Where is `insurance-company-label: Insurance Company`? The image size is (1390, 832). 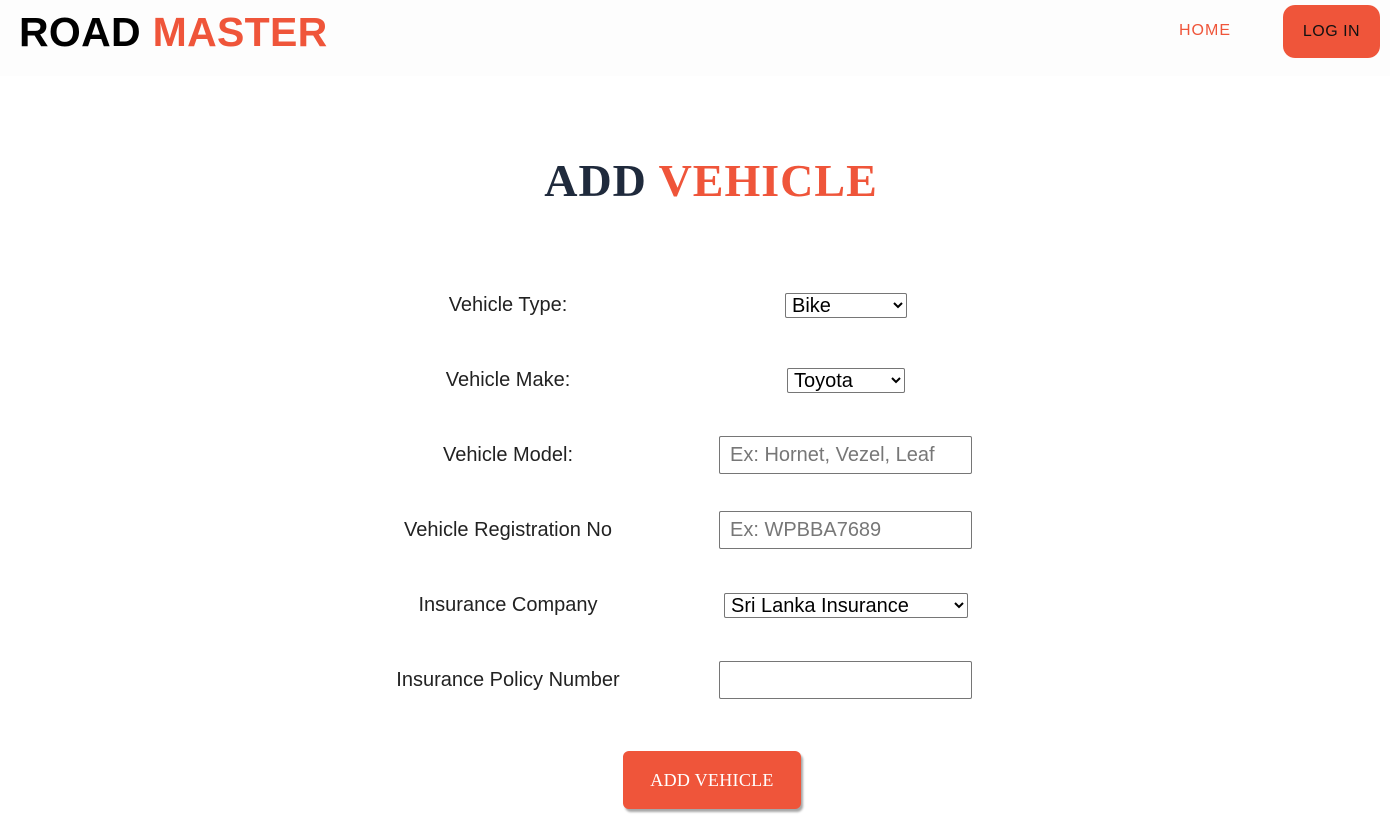
insurance-company-label: Insurance Company is located at coordinates (508, 605).